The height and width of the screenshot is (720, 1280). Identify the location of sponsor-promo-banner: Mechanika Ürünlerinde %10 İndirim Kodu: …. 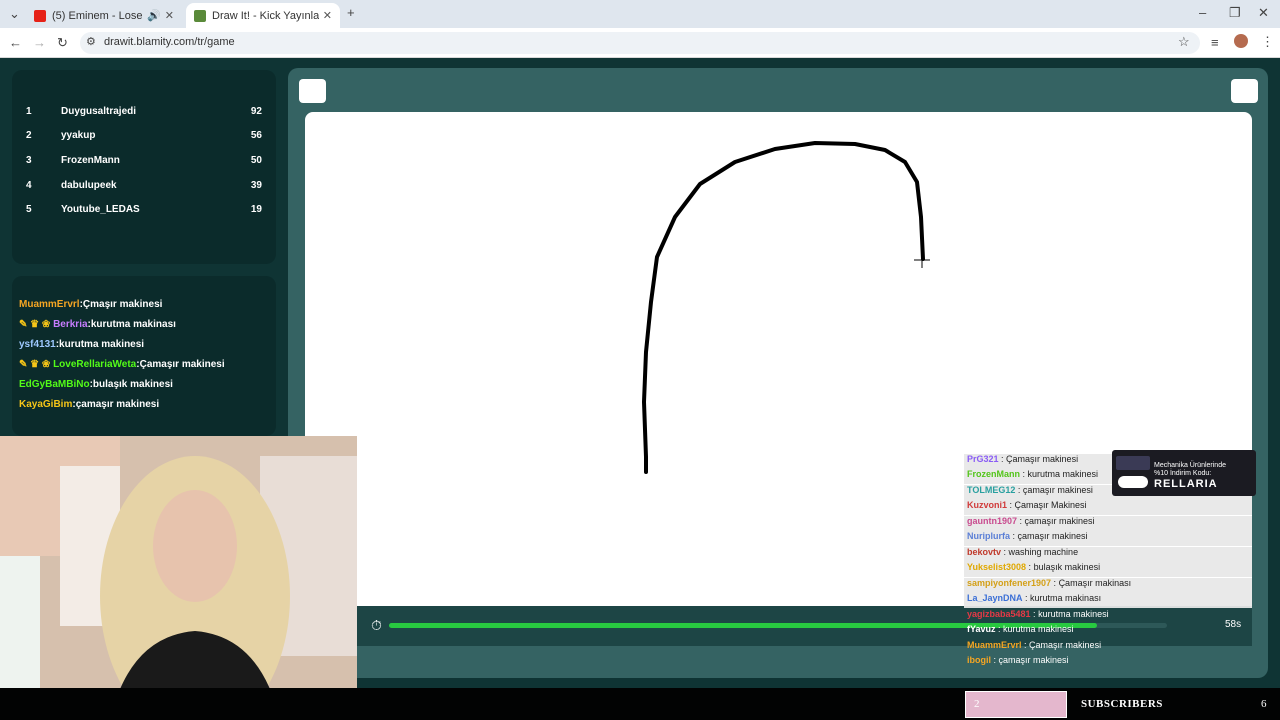
(1184, 473).